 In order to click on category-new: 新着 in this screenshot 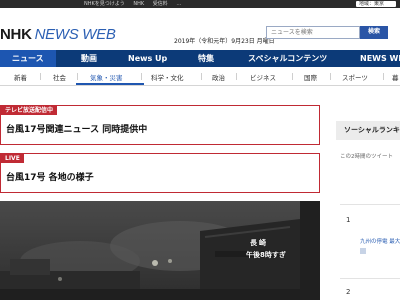, I will do `click(20, 77)`.